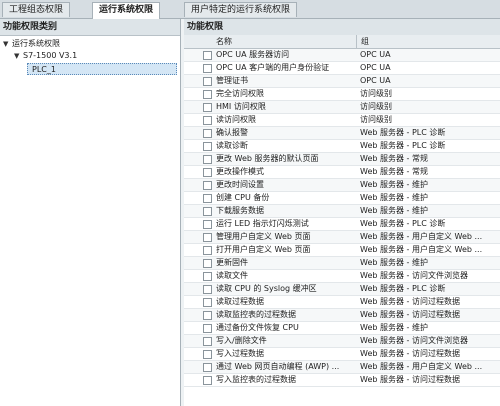  What do you see at coordinates (342, 185) in the screenshot?
I see `table-row: 更改时间设置 Web 服务器 - 维护` at bounding box center [342, 185].